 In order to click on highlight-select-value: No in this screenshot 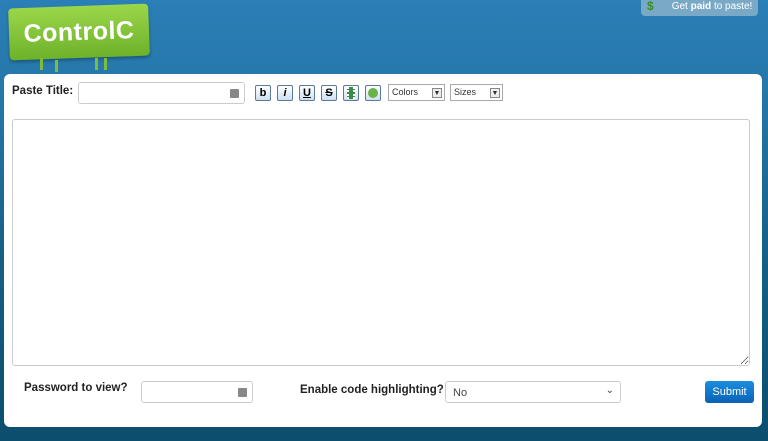, I will do `click(460, 393)`.